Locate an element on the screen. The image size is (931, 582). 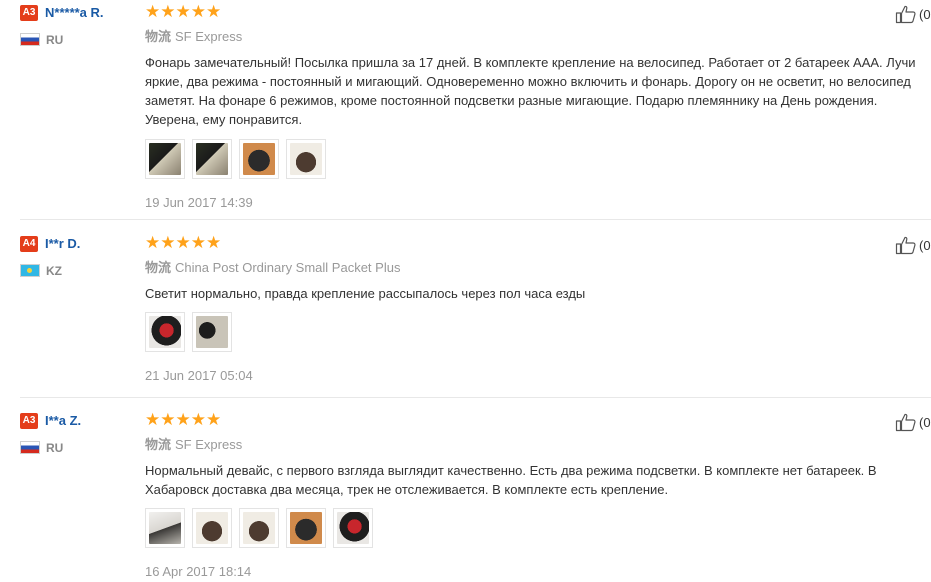
review-date: 16 Apr 2017 18:14 is located at coordinates (198, 571).